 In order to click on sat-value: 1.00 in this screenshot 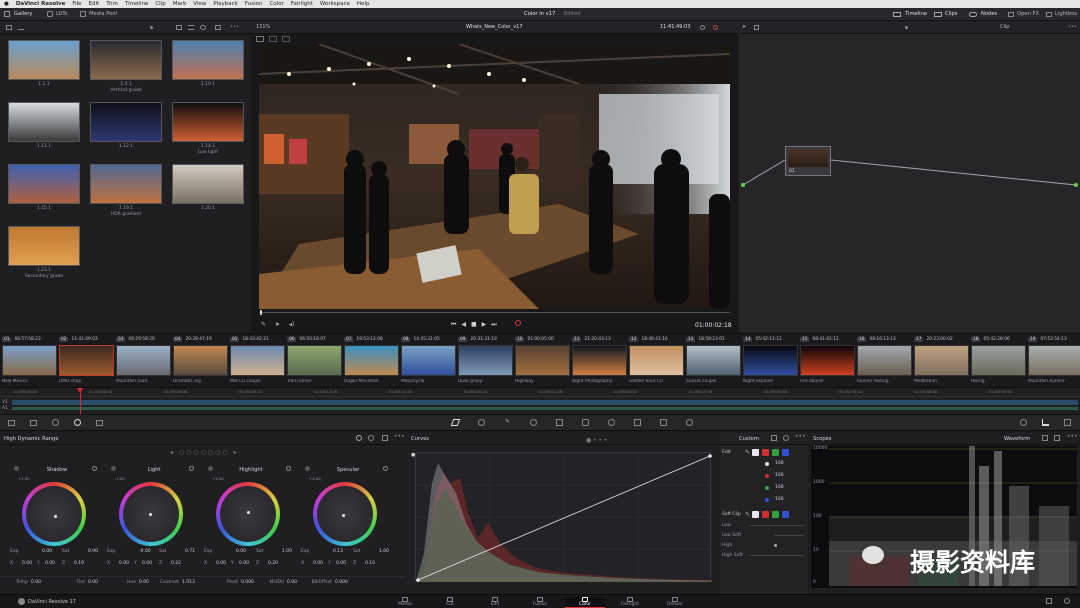, I will do `click(287, 551)`.